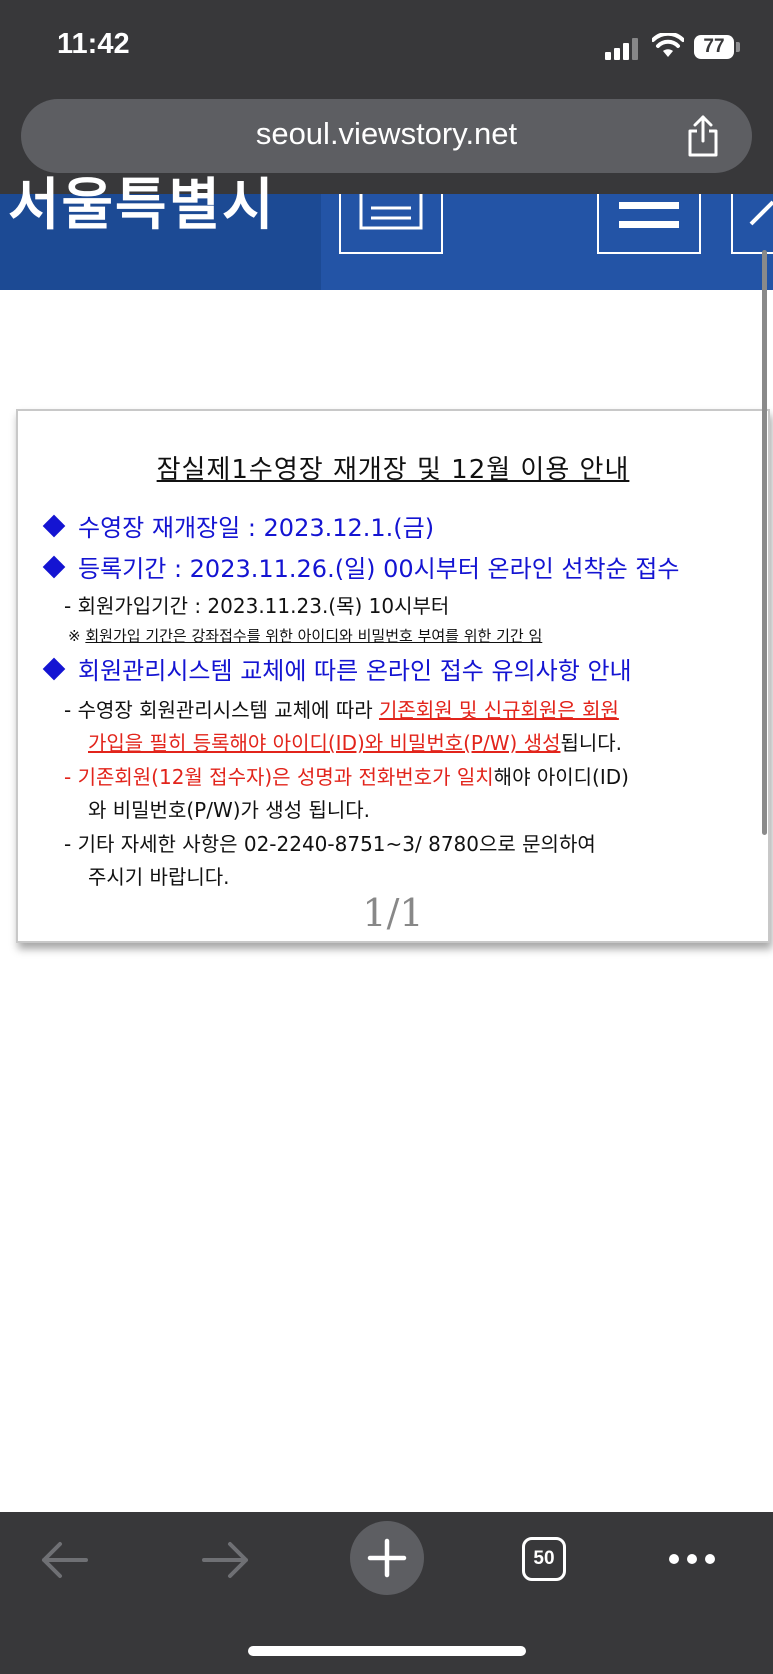 This screenshot has width=773, height=1674. What do you see at coordinates (544, 1559) in the screenshot?
I see `tab-switcher-button: 50` at bounding box center [544, 1559].